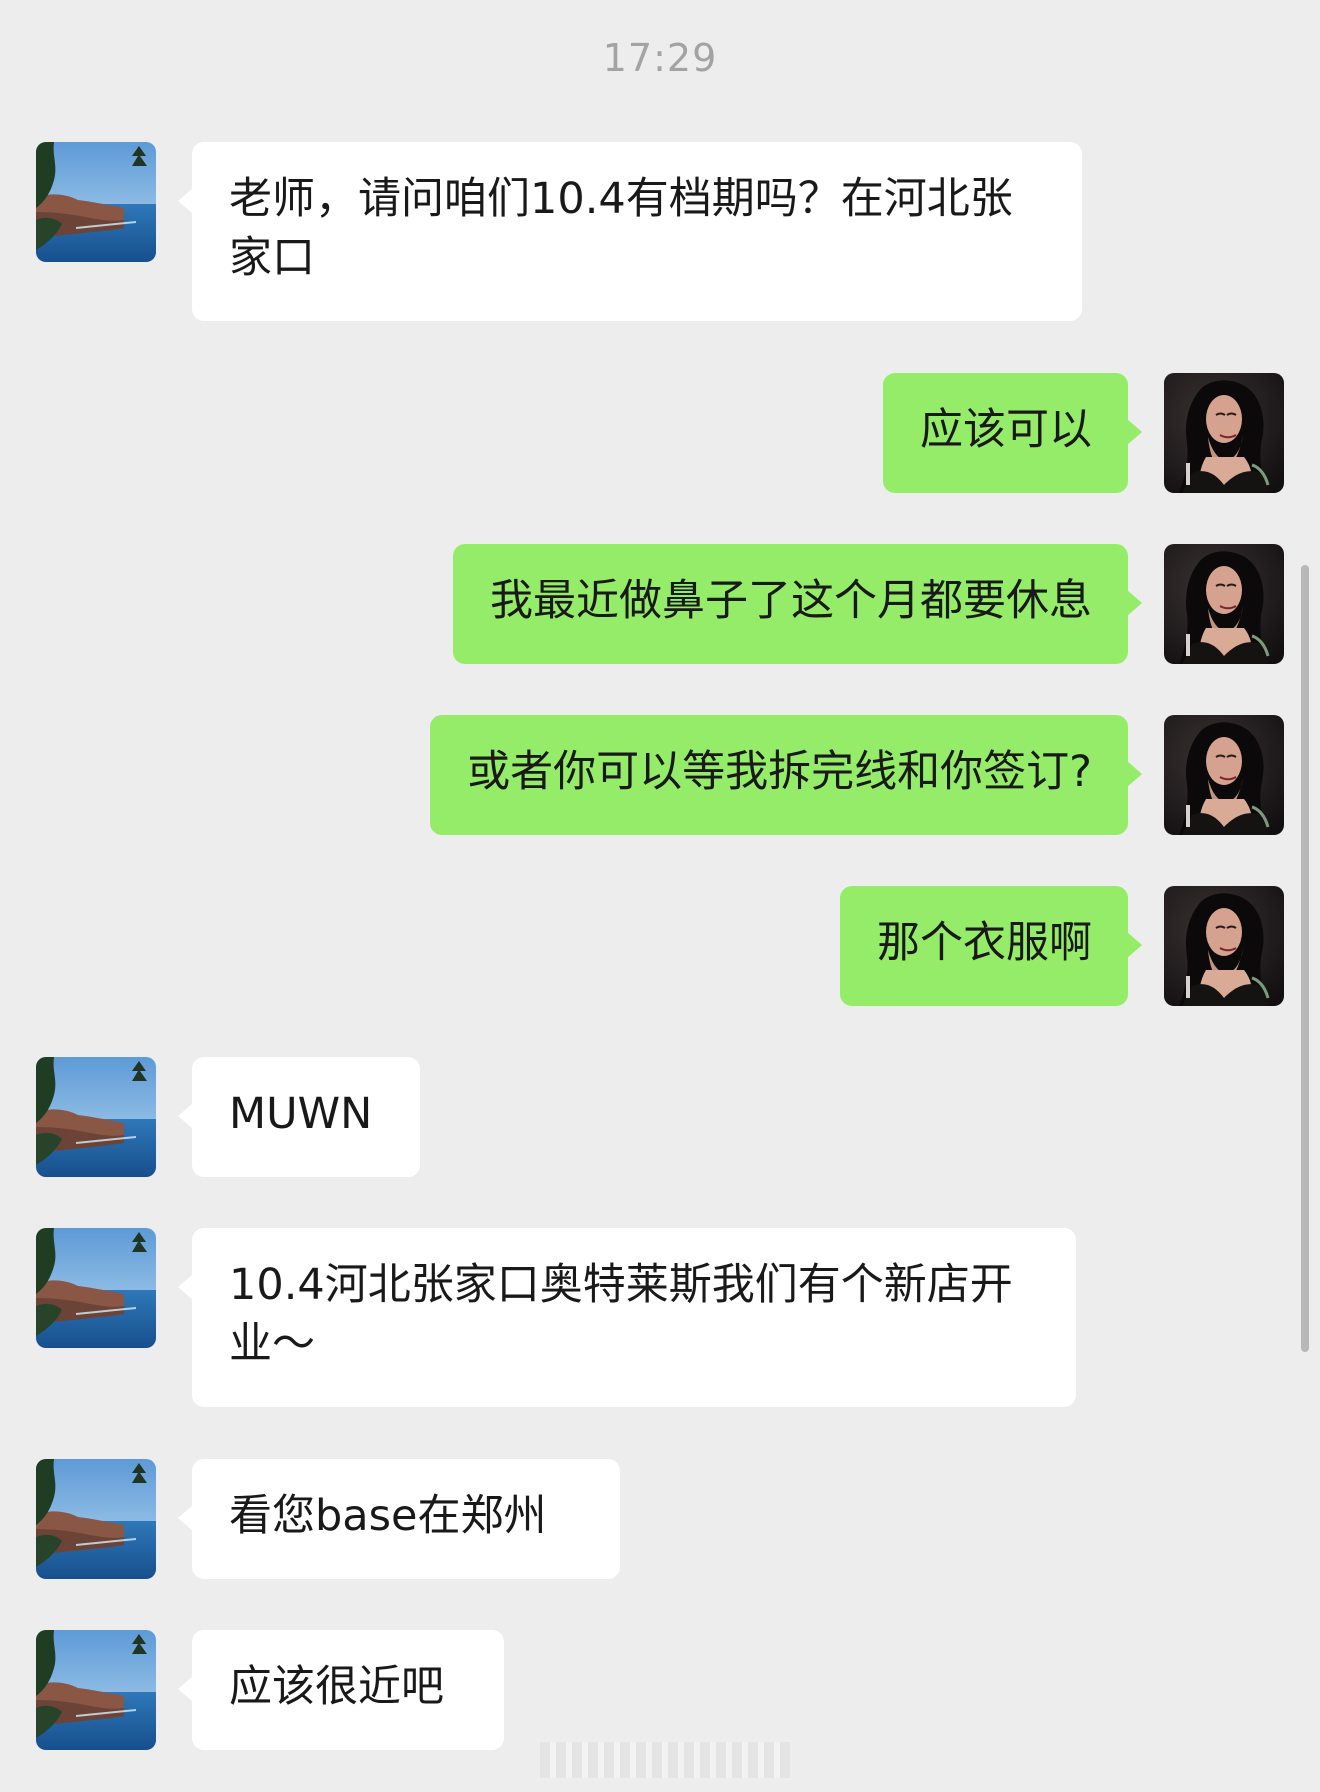 The image size is (1320, 1792). I want to click on outgoing-message-bubble: 我最近做鼻子了这个月都要休息, so click(797, 604).